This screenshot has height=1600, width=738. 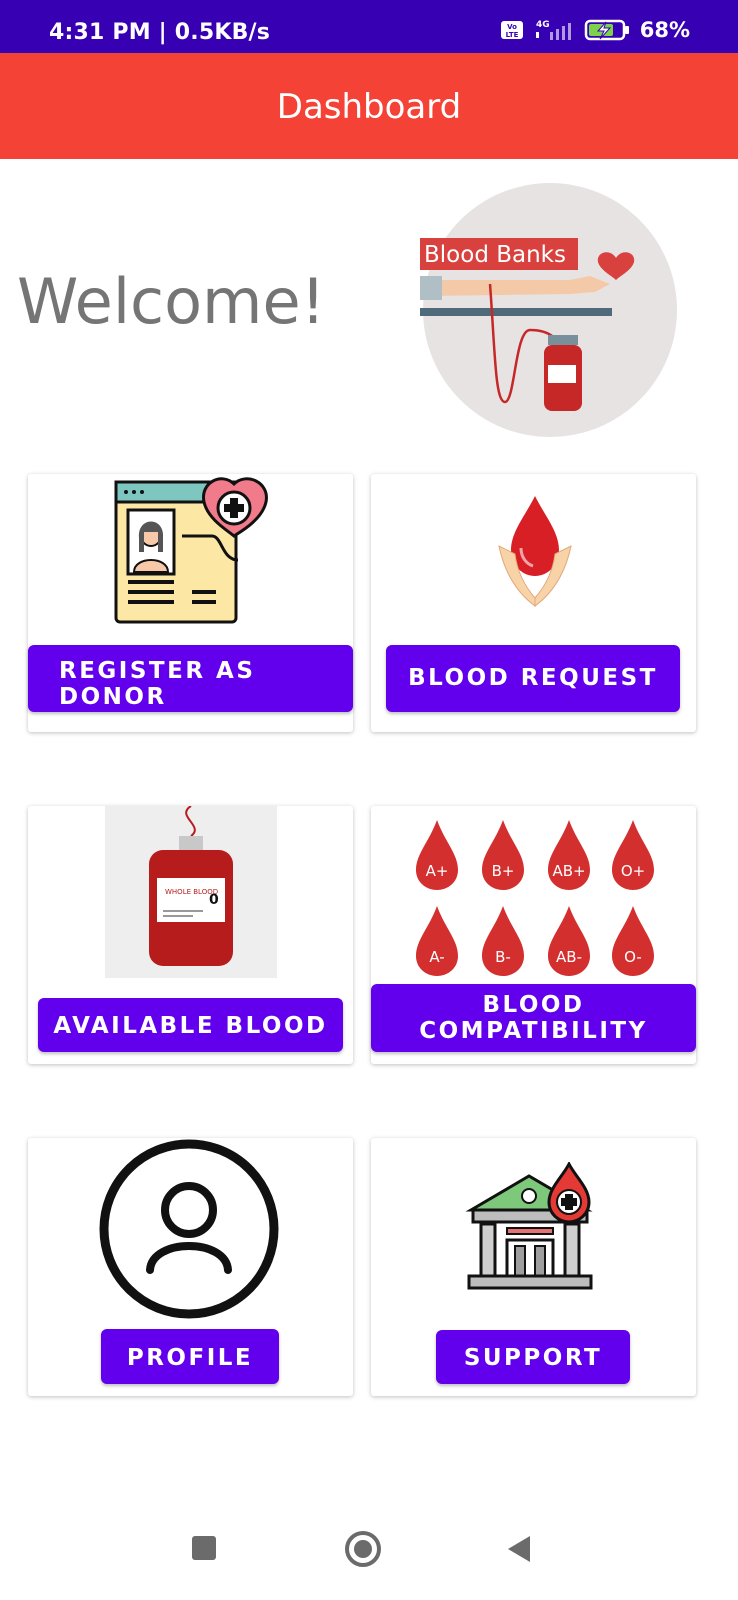 What do you see at coordinates (503, 957) in the screenshot?
I see `blood-group-label: B-` at bounding box center [503, 957].